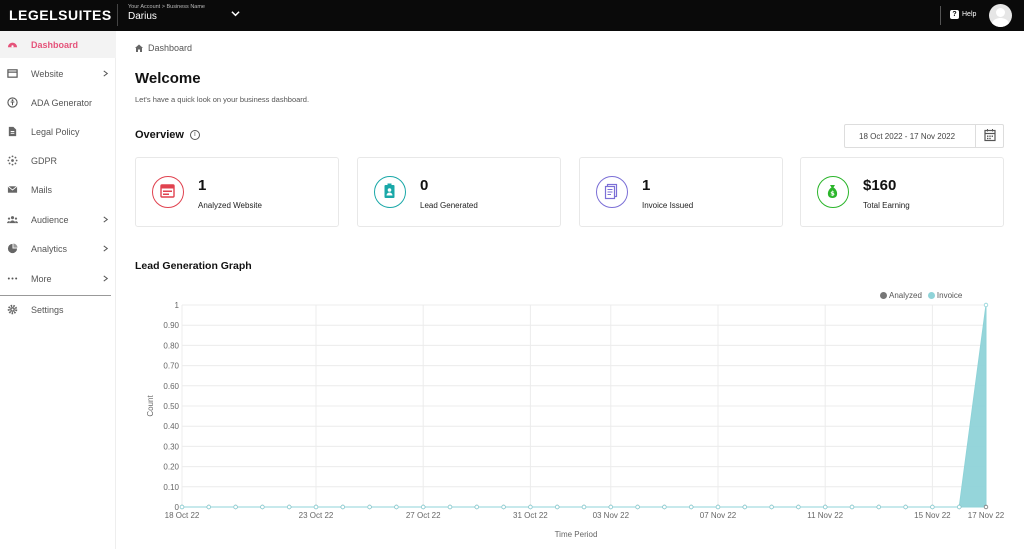  Describe the element at coordinates (530, 515) in the screenshot. I see `x-tick-label: 31 Oct 22` at that location.